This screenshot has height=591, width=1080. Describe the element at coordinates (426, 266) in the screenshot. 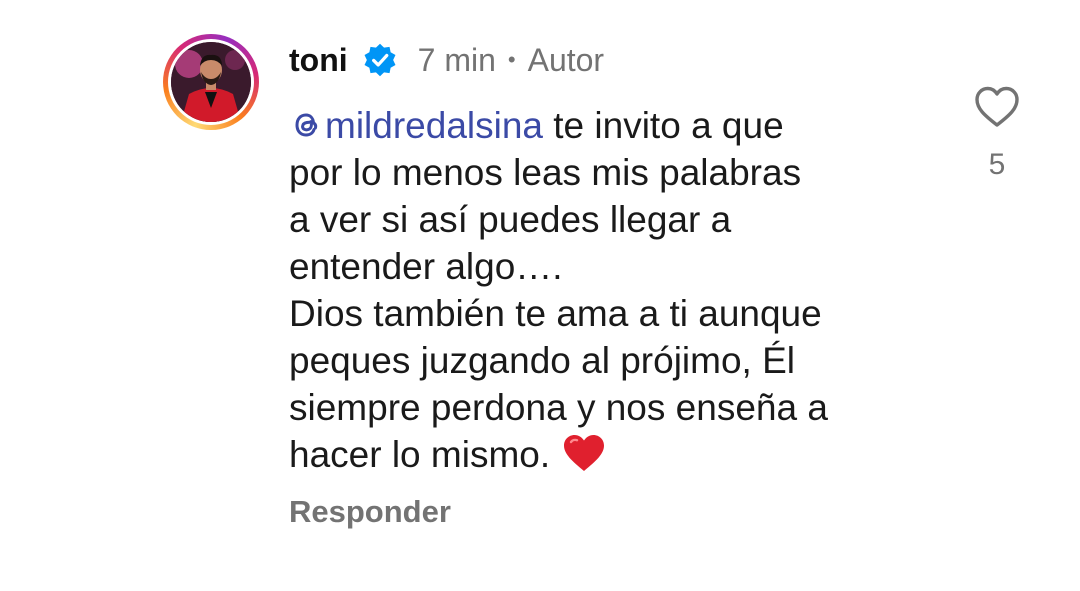

I see `comment-line-4: entender algo….` at that location.